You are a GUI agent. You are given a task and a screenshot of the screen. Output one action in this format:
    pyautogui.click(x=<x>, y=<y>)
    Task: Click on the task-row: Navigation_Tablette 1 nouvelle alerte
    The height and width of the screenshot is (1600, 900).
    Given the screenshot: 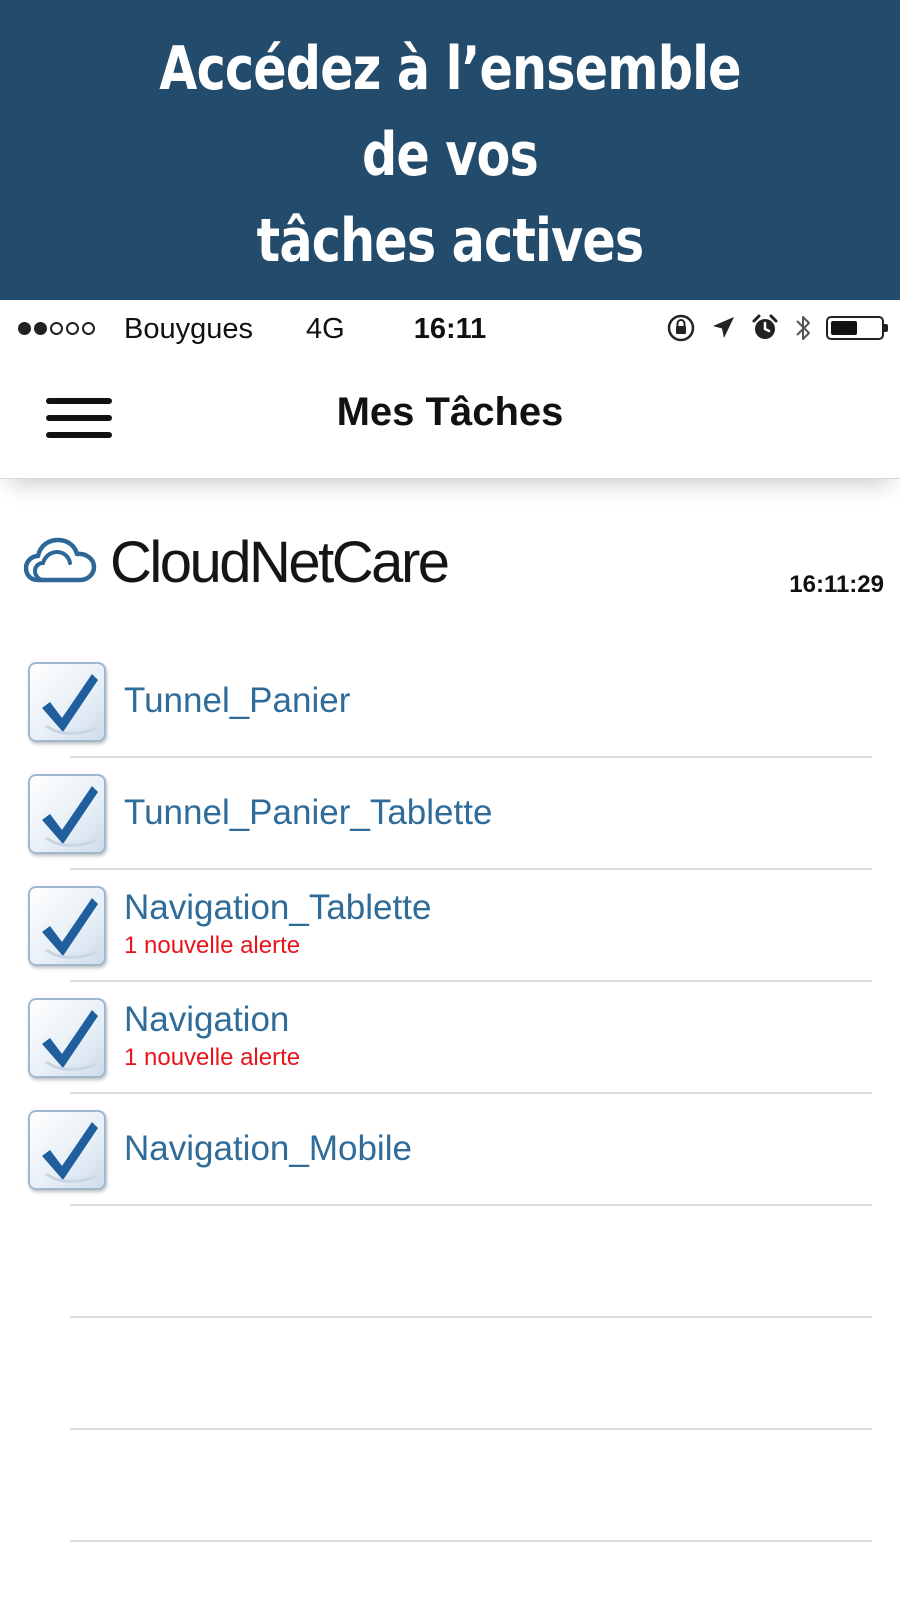 What is the action you would take?
    pyautogui.click(x=450, y=926)
    